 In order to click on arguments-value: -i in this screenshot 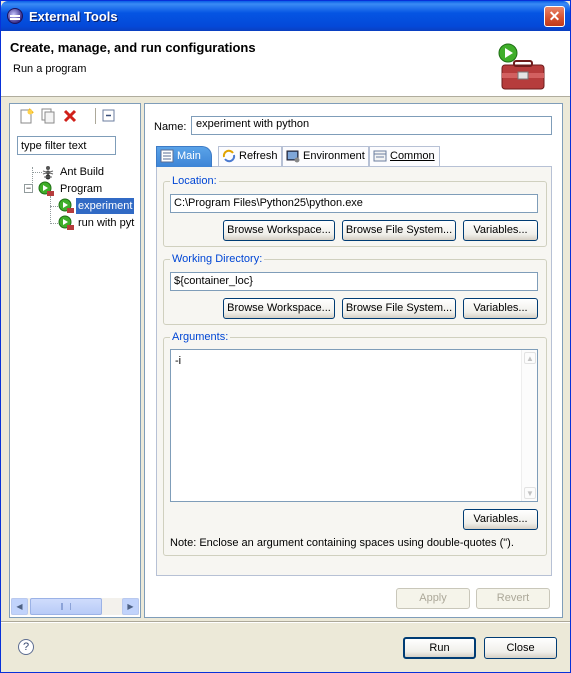, I will do `click(178, 361)`.